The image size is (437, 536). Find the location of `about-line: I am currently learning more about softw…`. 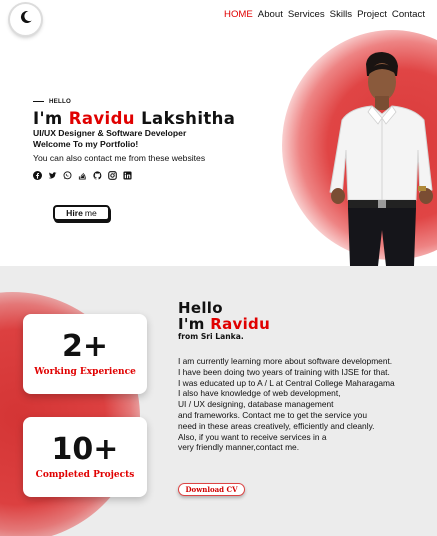

about-line: I am currently learning more about softw… is located at coordinates (285, 361).